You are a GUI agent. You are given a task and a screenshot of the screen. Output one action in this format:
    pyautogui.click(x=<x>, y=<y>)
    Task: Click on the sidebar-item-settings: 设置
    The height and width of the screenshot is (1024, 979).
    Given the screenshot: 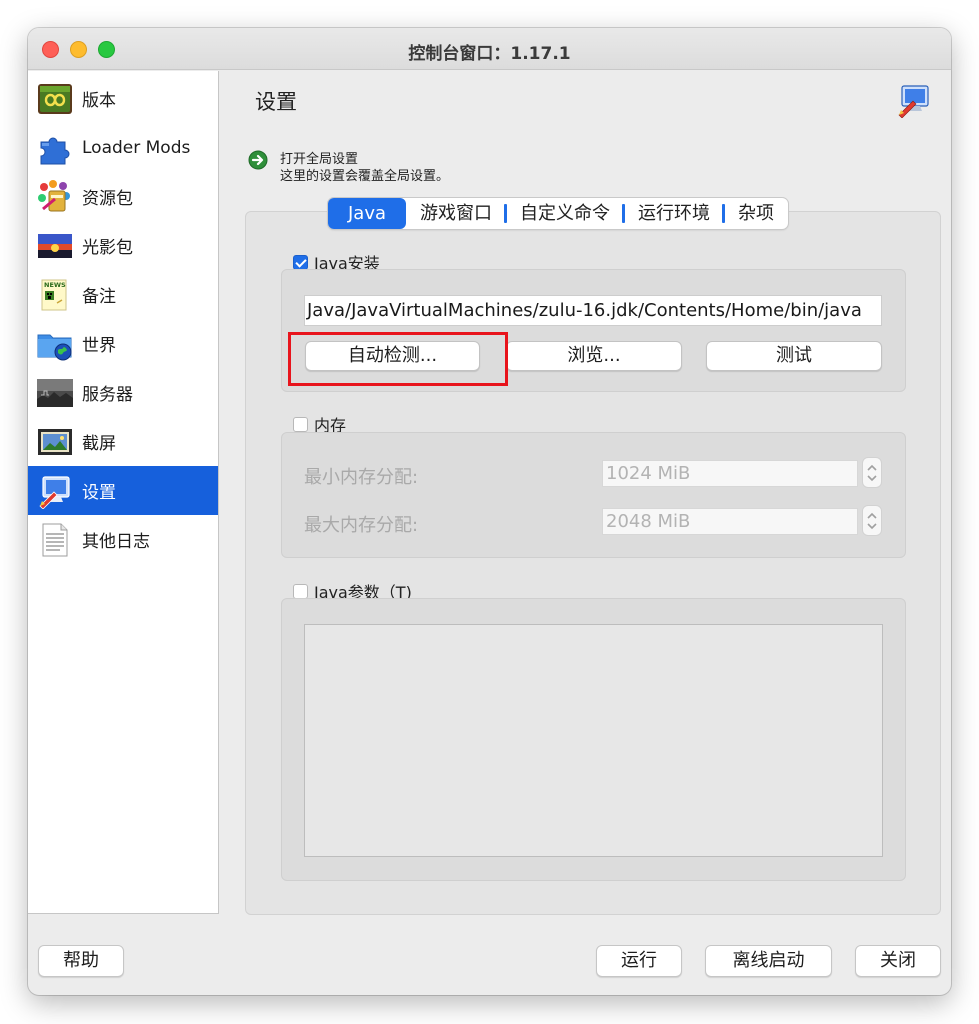 What is the action you would take?
    pyautogui.click(x=123, y=490)
    